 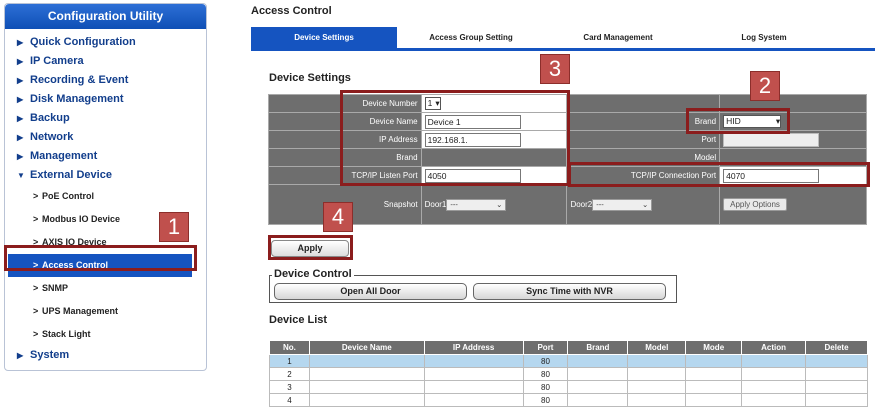 What do you see at coordinates (765, 86) in the screenshot?
I see `callout-badge-2: 2` at bounding box center [765, 86].